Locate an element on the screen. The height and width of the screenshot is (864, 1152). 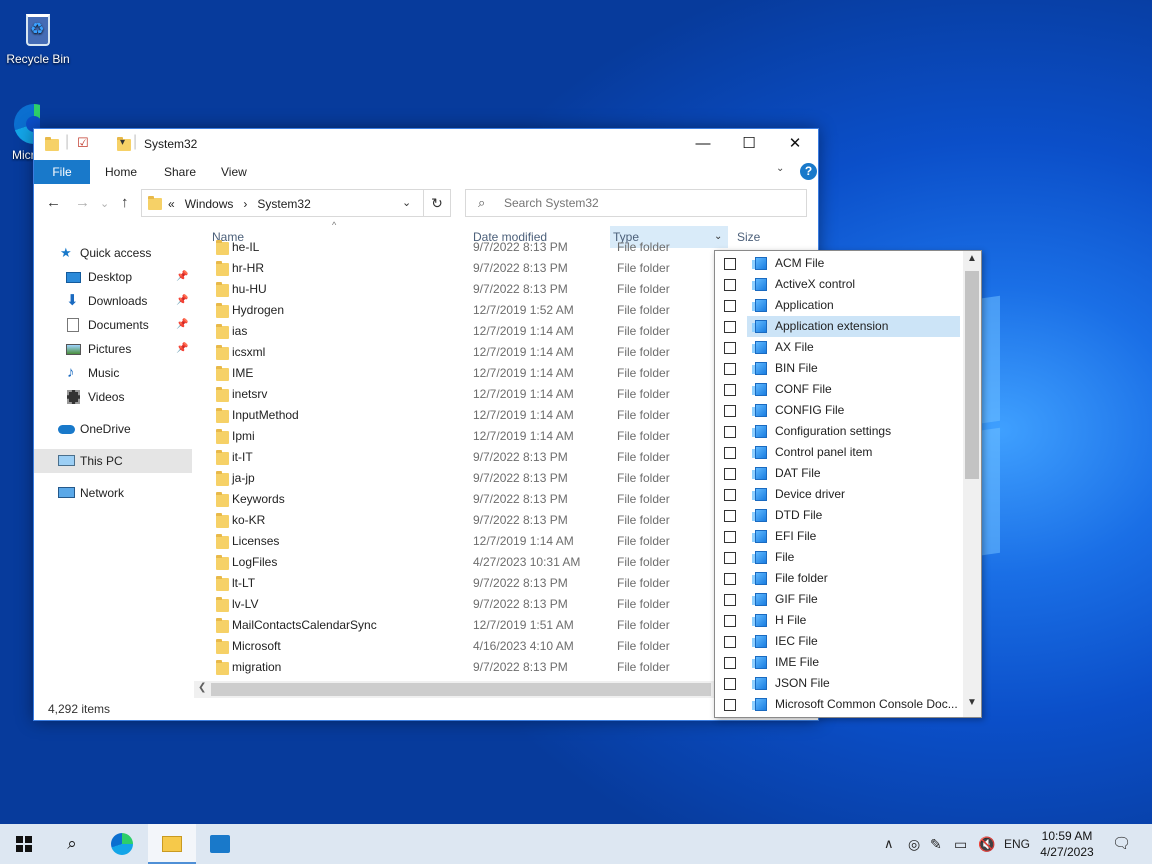
tab-home: Home is located at coordinates (121, 172).